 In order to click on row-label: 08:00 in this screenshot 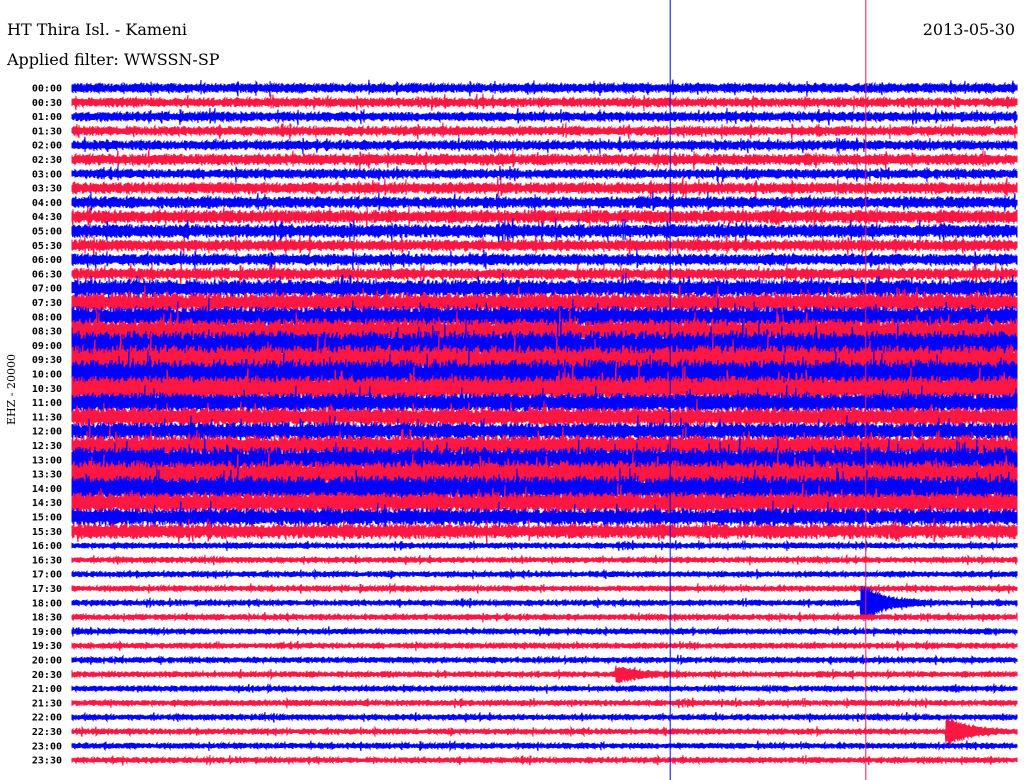, I will do `click(47, 317)`.